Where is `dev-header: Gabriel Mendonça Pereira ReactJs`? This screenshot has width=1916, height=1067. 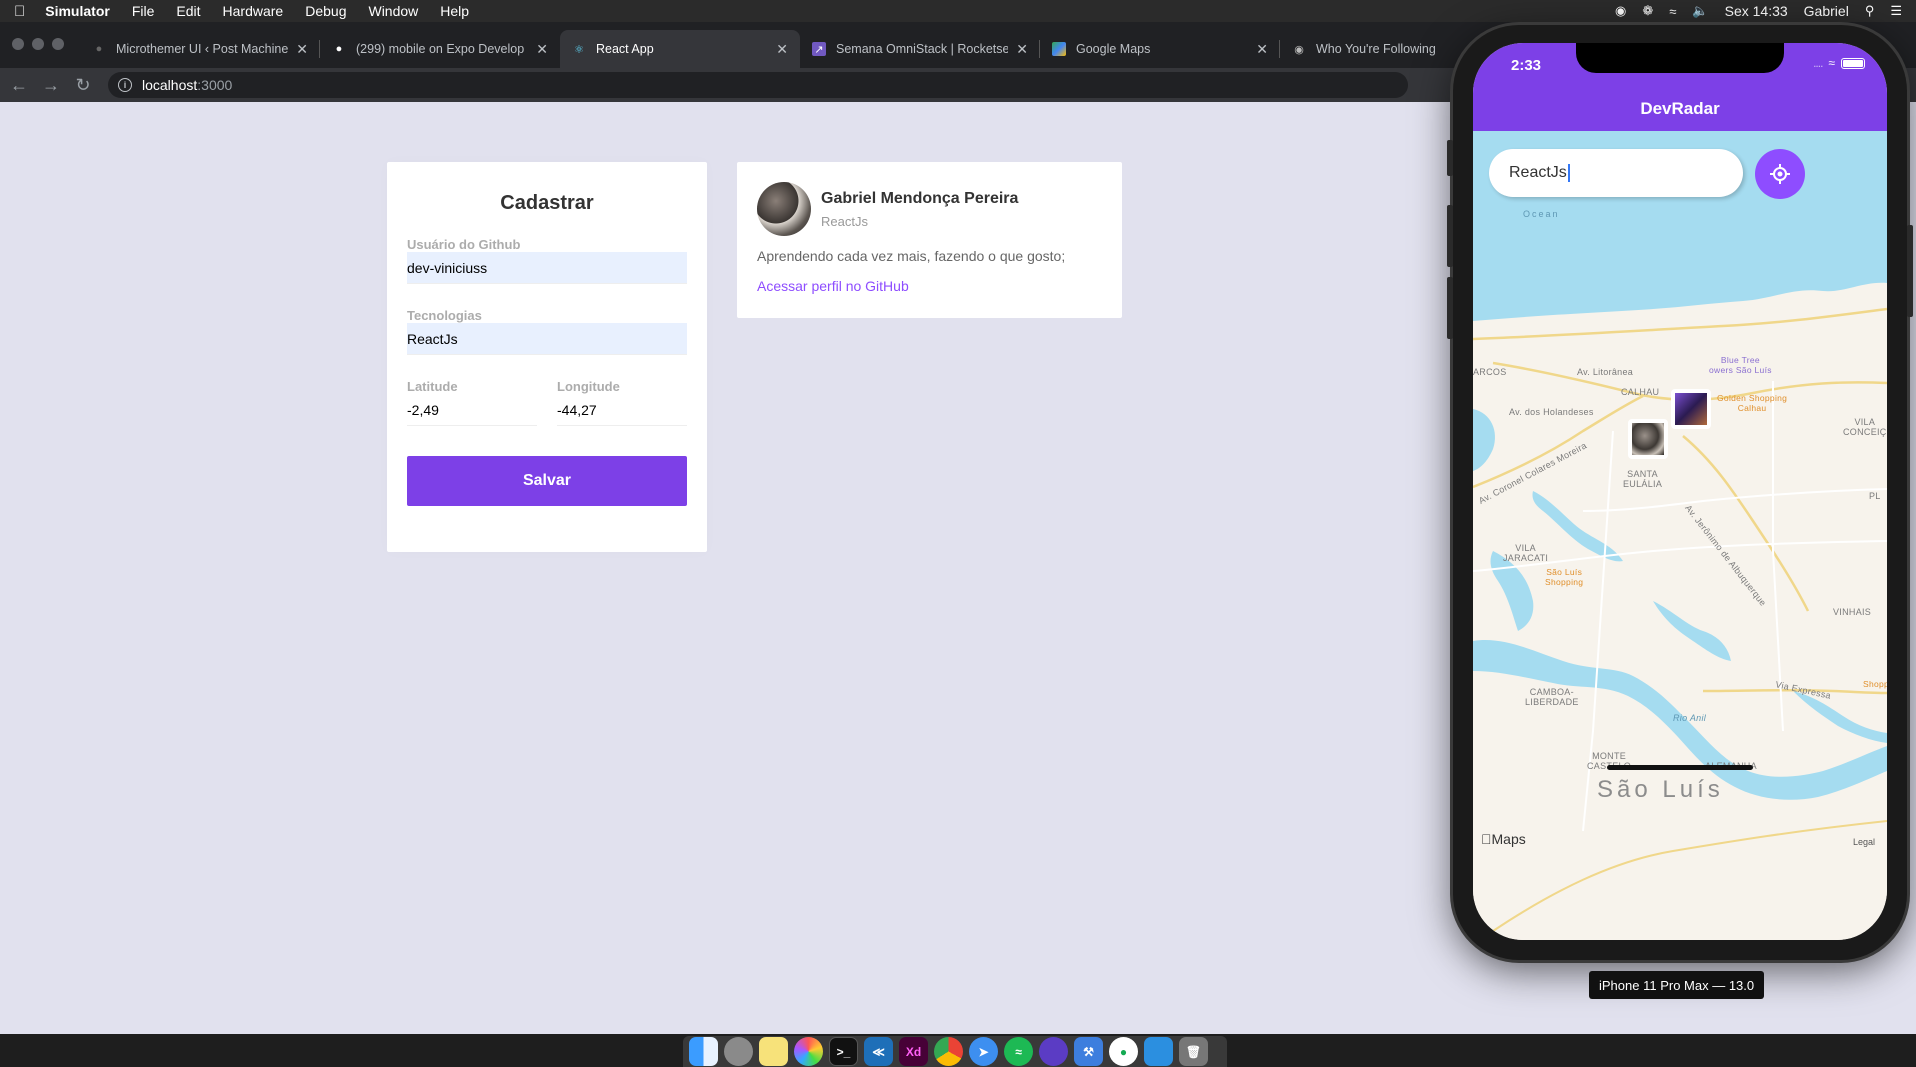 dev-header: Gabriel Mendonça Pereira ReactJs is located at coordinates (929, 209).